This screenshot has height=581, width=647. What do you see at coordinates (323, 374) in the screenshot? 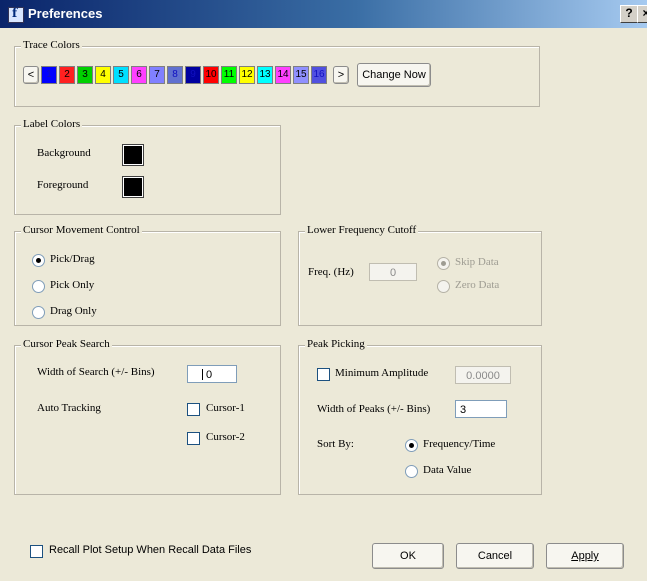
I see `min-amplitude-checkbox` at bounding box center [323, 374].